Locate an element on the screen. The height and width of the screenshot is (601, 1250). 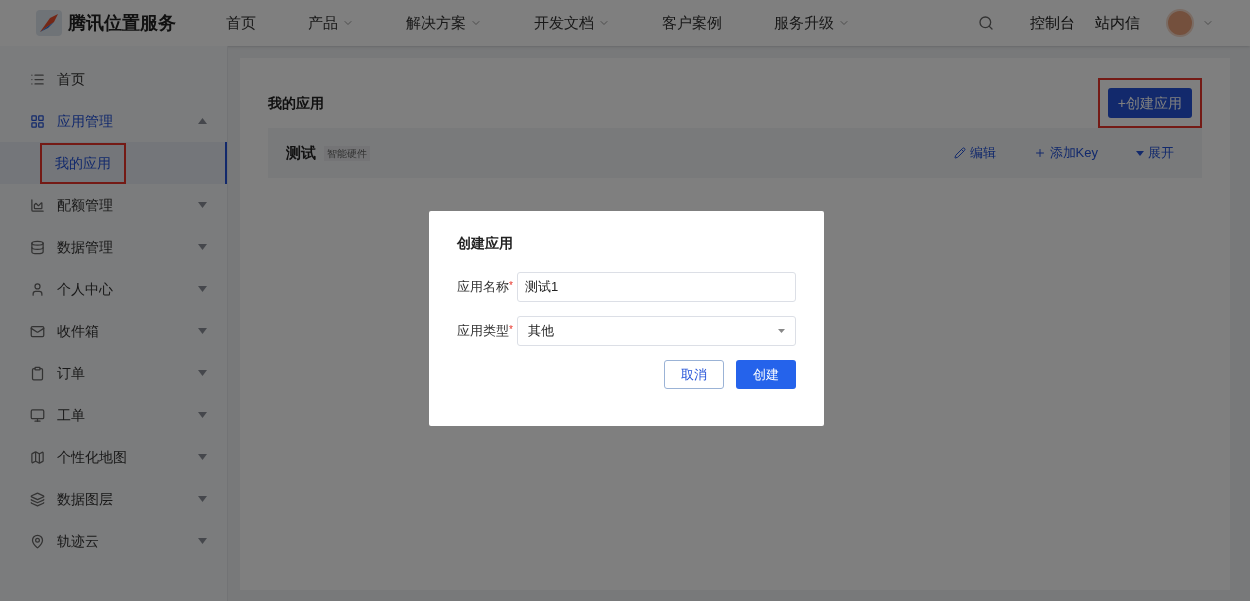
avatar is located at coordinates (1180, 23).